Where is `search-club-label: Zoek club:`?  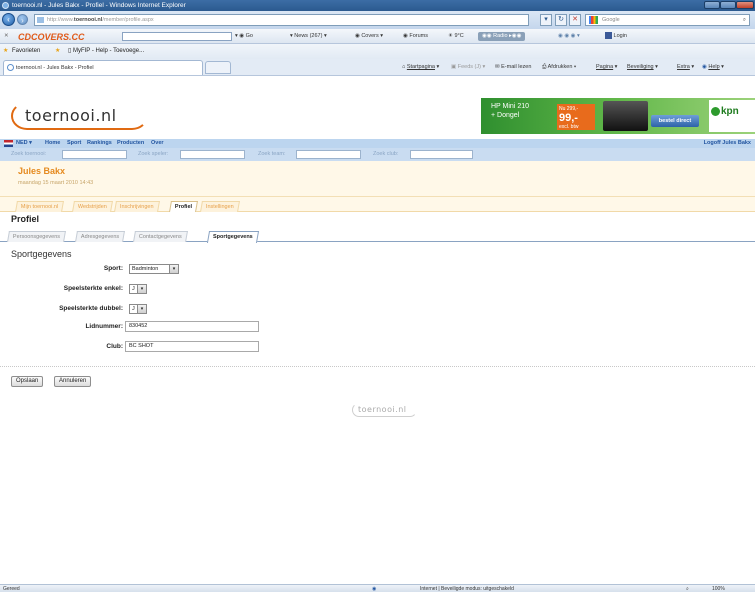
search-club-label: Zoek club: is located at coordinates (386, 154).